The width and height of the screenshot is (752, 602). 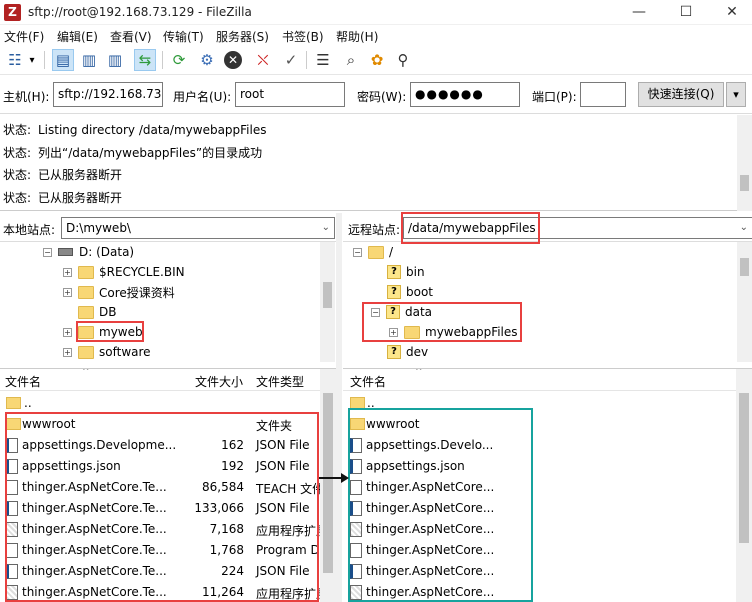 What do you see at coordinates (323, 60) in the screenshot?
I see `directory-listing-filters-icon: ☰` at bounding box center [323, 60].